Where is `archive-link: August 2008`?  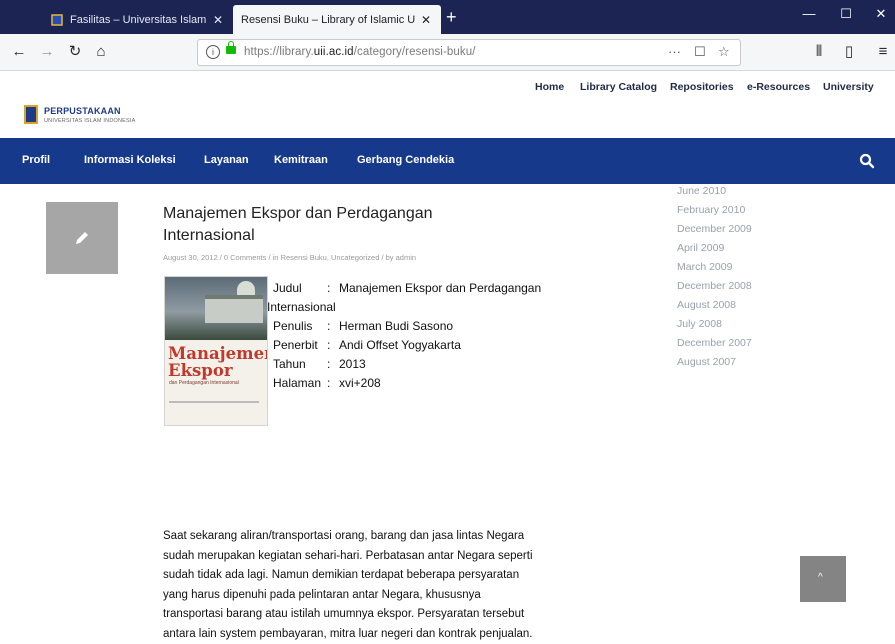 archive-link: August 2008 is located at coordinates (714, 305).